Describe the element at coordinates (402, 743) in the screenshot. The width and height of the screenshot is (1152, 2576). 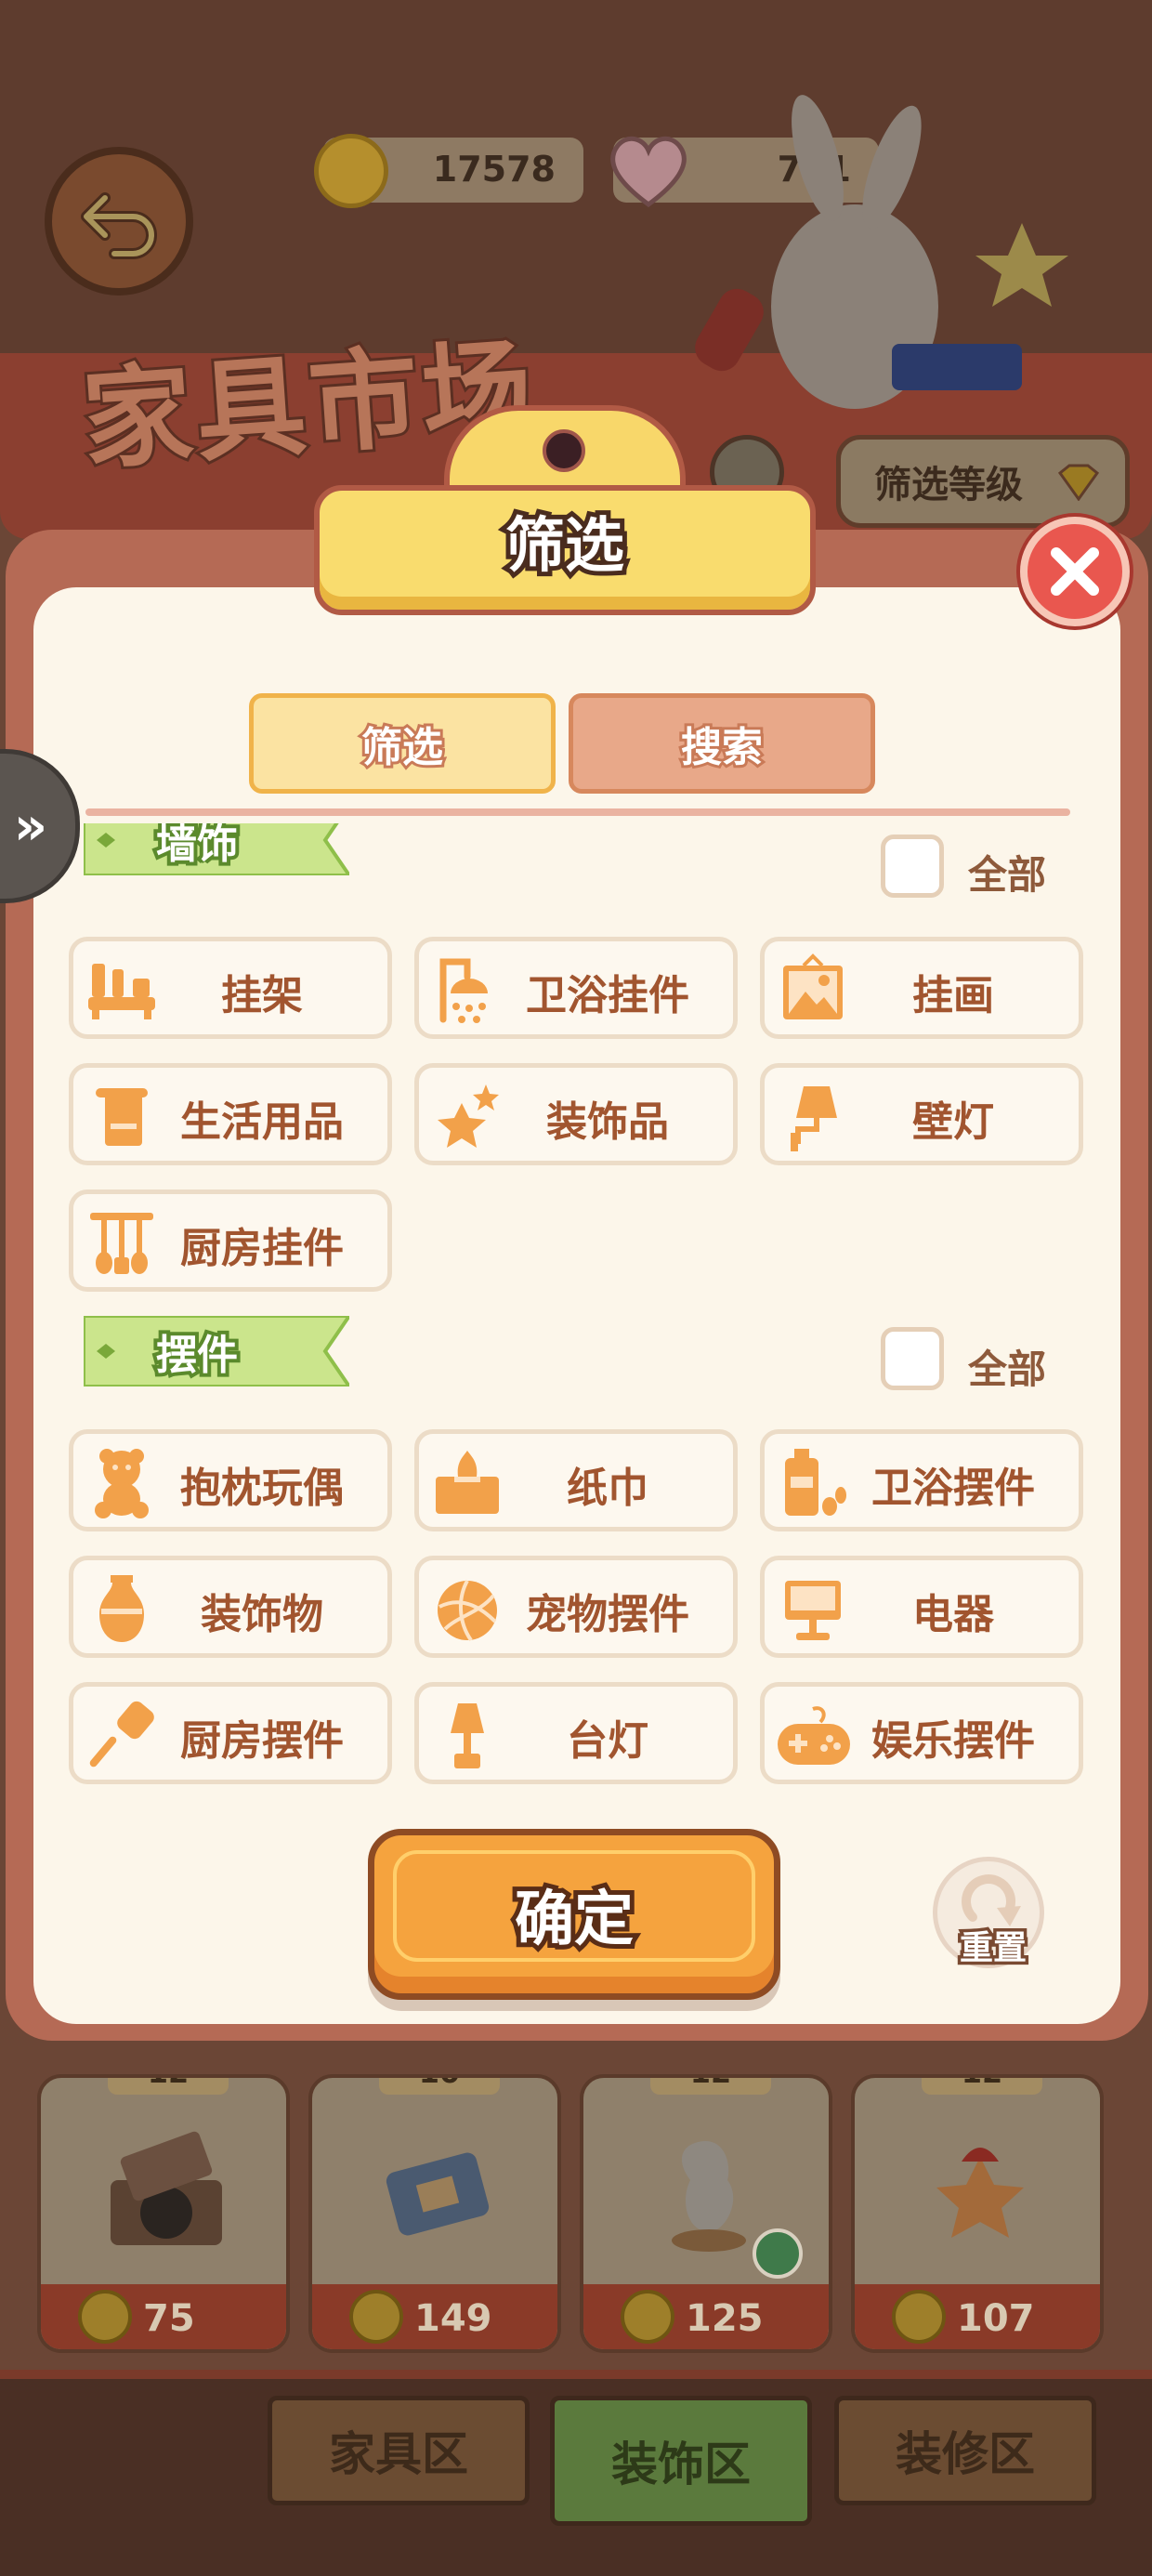
I see `tab-filter: 筛选` at that location.